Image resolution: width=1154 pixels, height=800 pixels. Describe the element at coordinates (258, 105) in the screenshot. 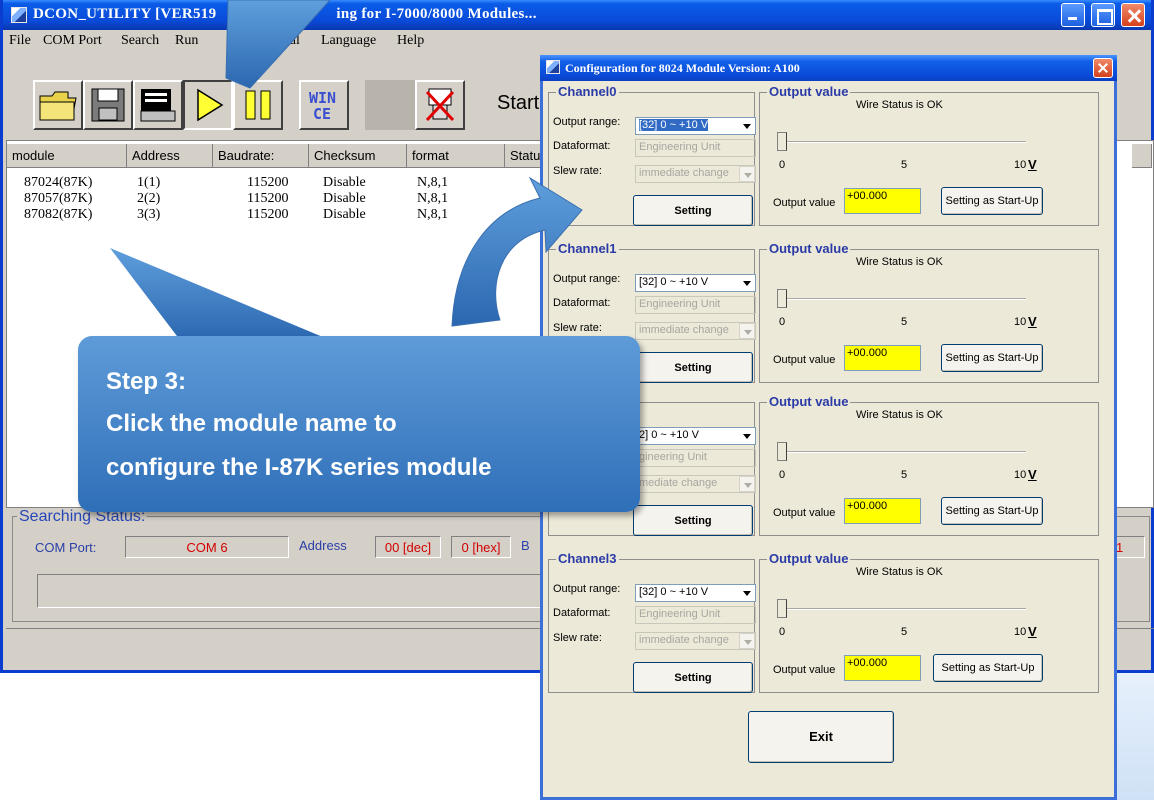

I see `pause-button` at that location.